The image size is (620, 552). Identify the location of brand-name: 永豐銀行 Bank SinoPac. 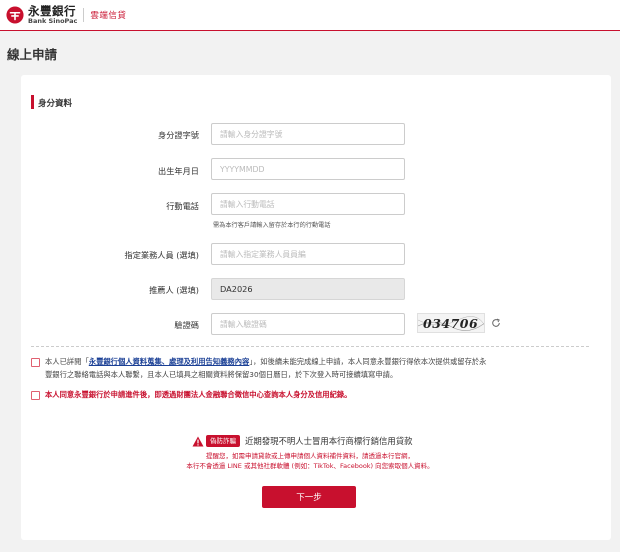
(53, 14).